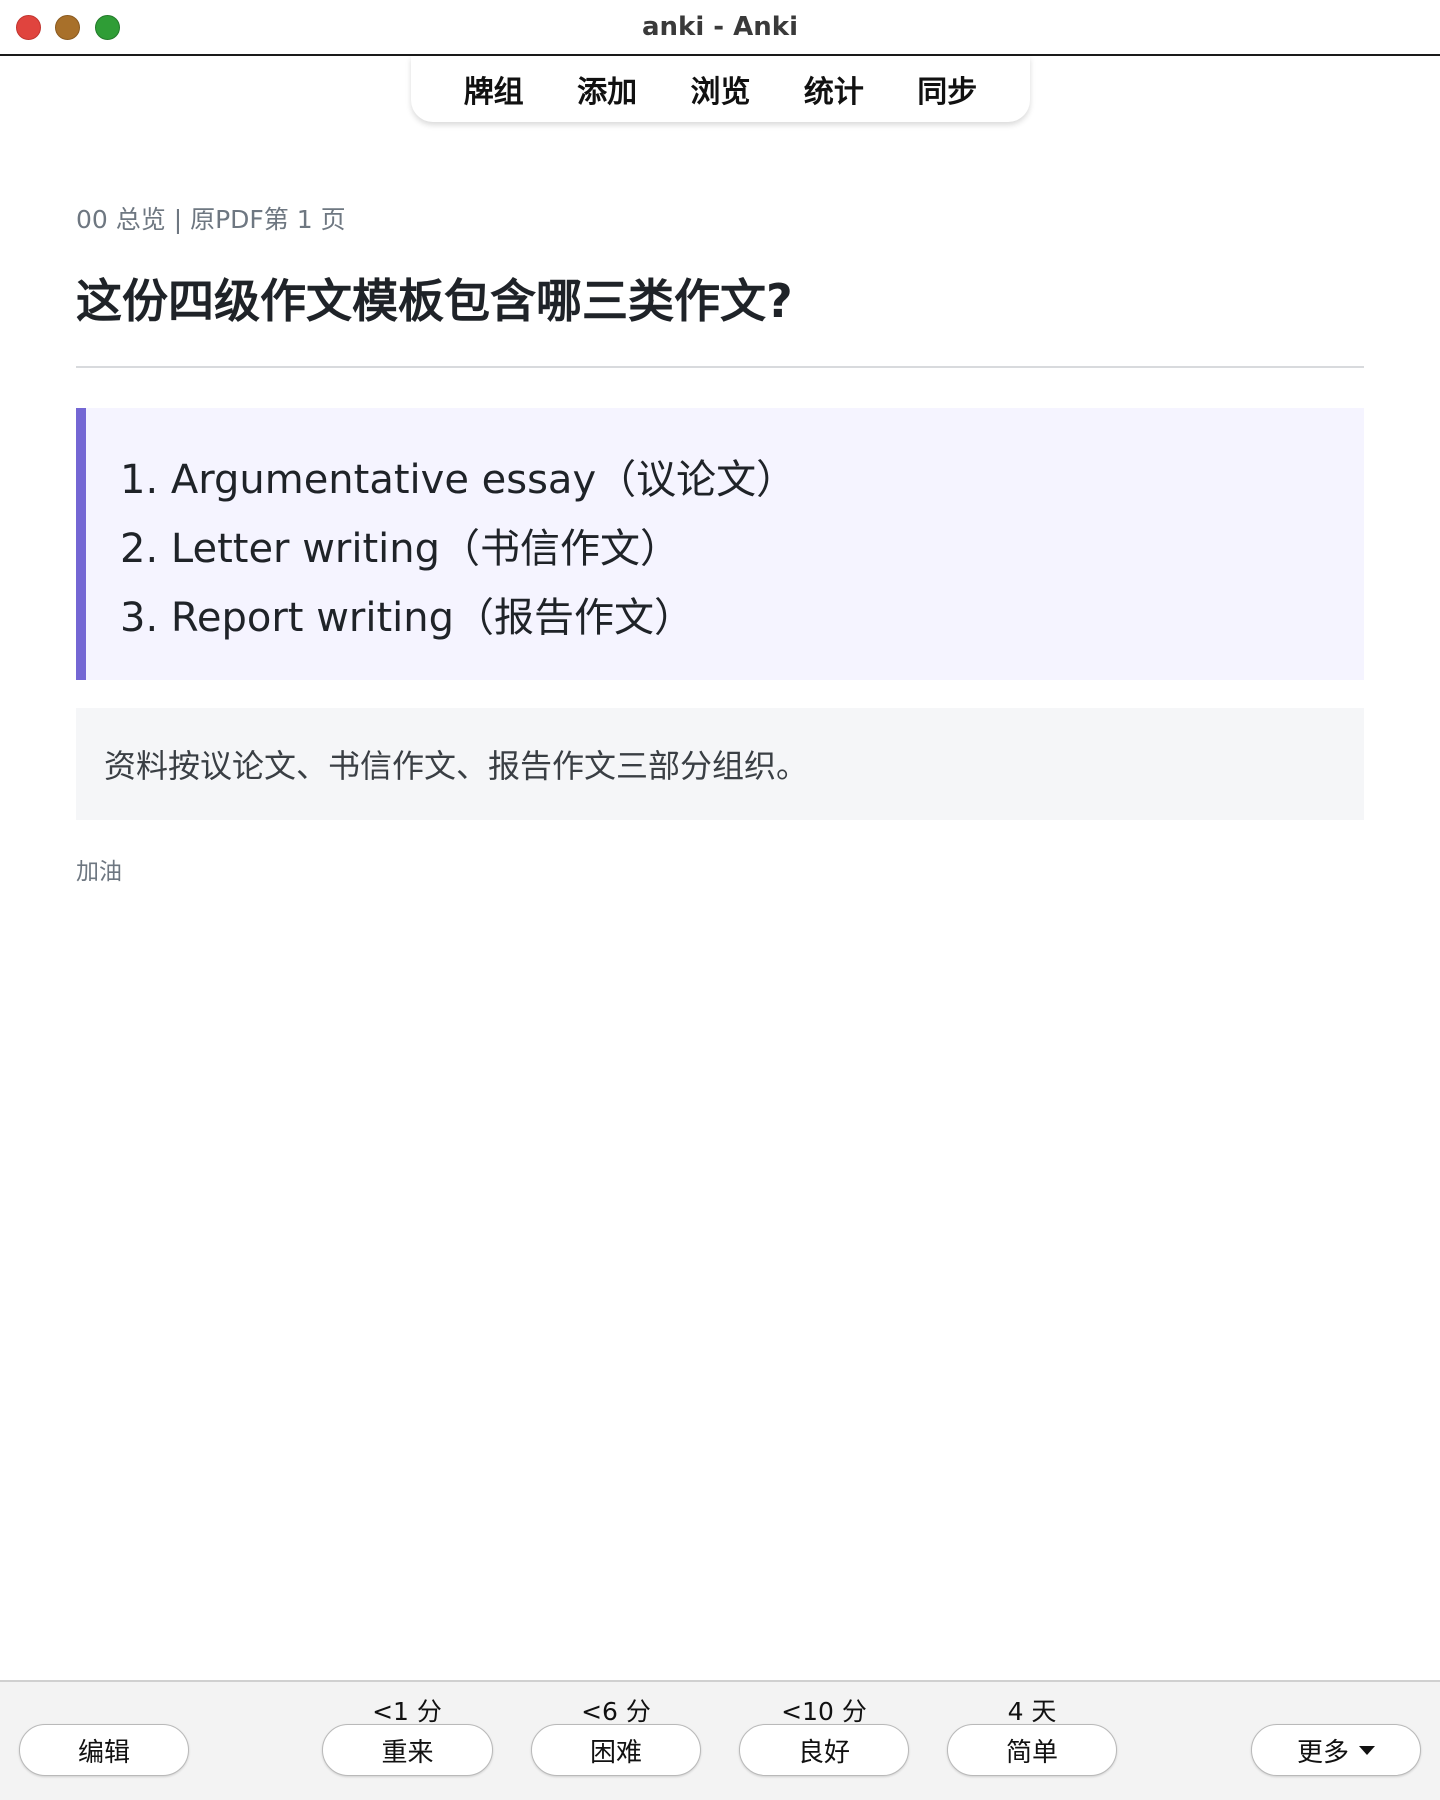 Image resolution: width=1440 pixels, height=1800 pixels. What do you see at coordinates (1032, 1711) in the screenshot?
I see `easy-interval: 4 天` at bounding box center [1032, 1711].